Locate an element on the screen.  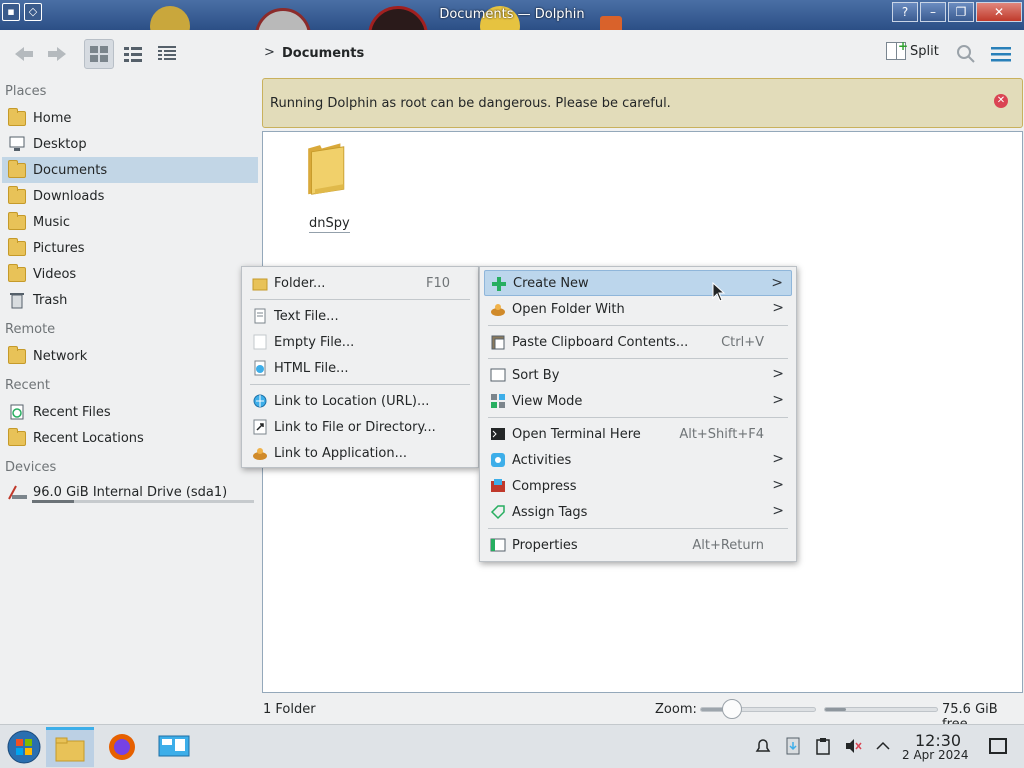
sidebar-item-music: Music is located at coordinates (130, 222).